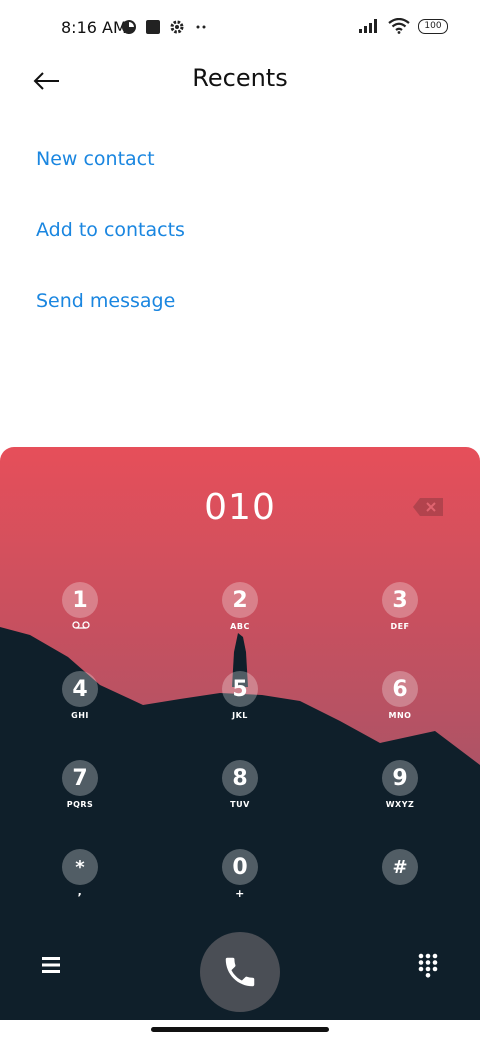 This screenshot has height=1040, width=480. Describe the element at coordinates (201, 27) in the screenshot. I see `more-dots-icon` at that location.